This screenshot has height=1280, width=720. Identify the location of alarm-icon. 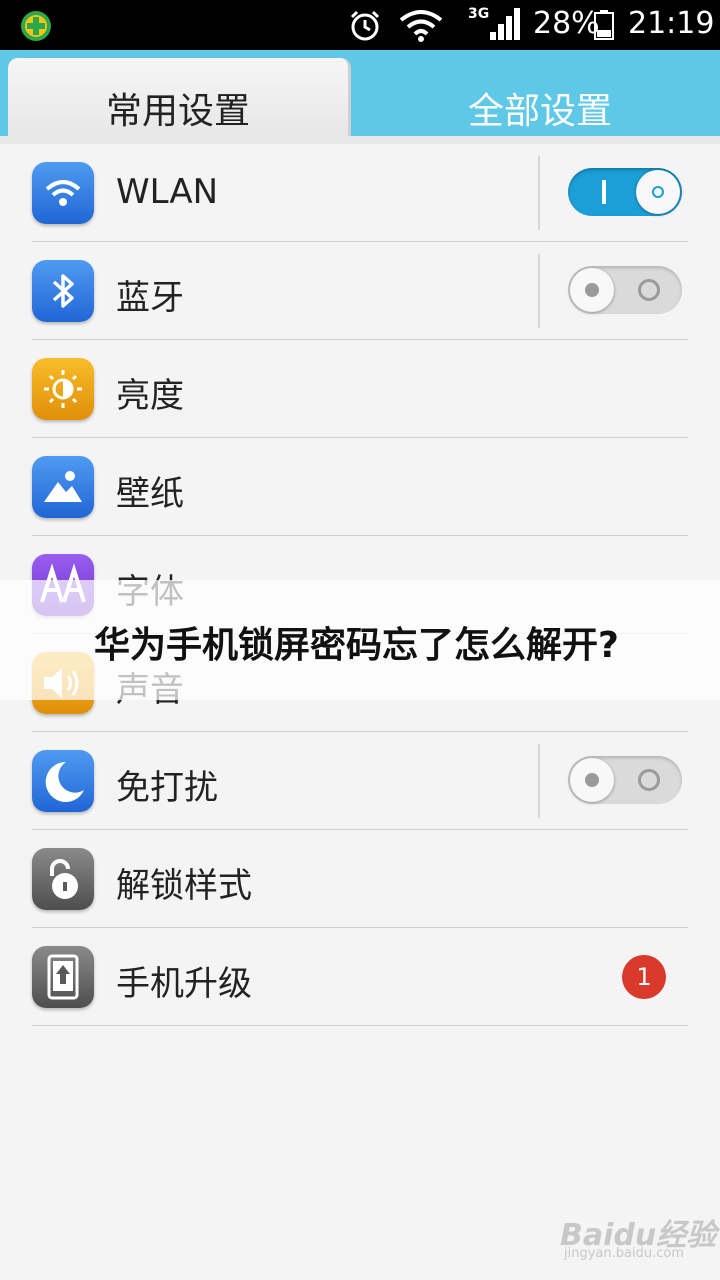
(365, 25).